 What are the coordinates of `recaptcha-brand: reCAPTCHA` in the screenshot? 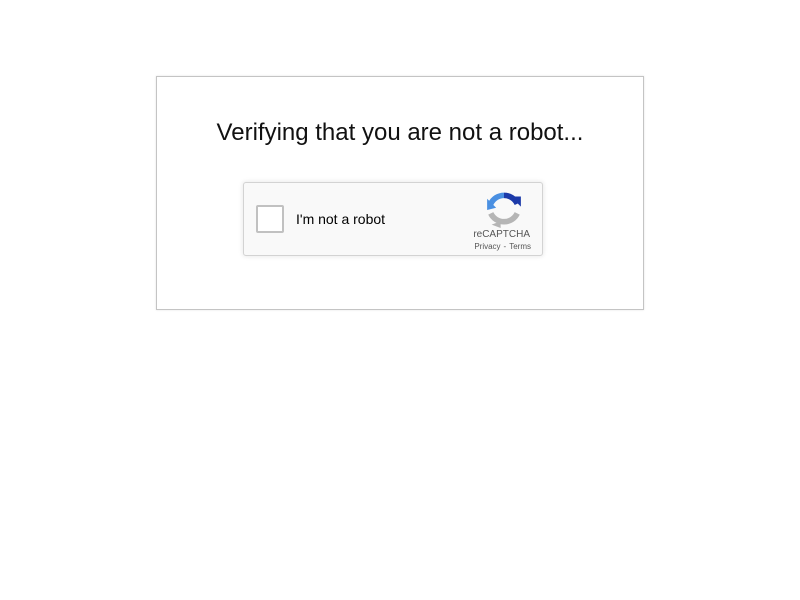 It's located at (501, 234).